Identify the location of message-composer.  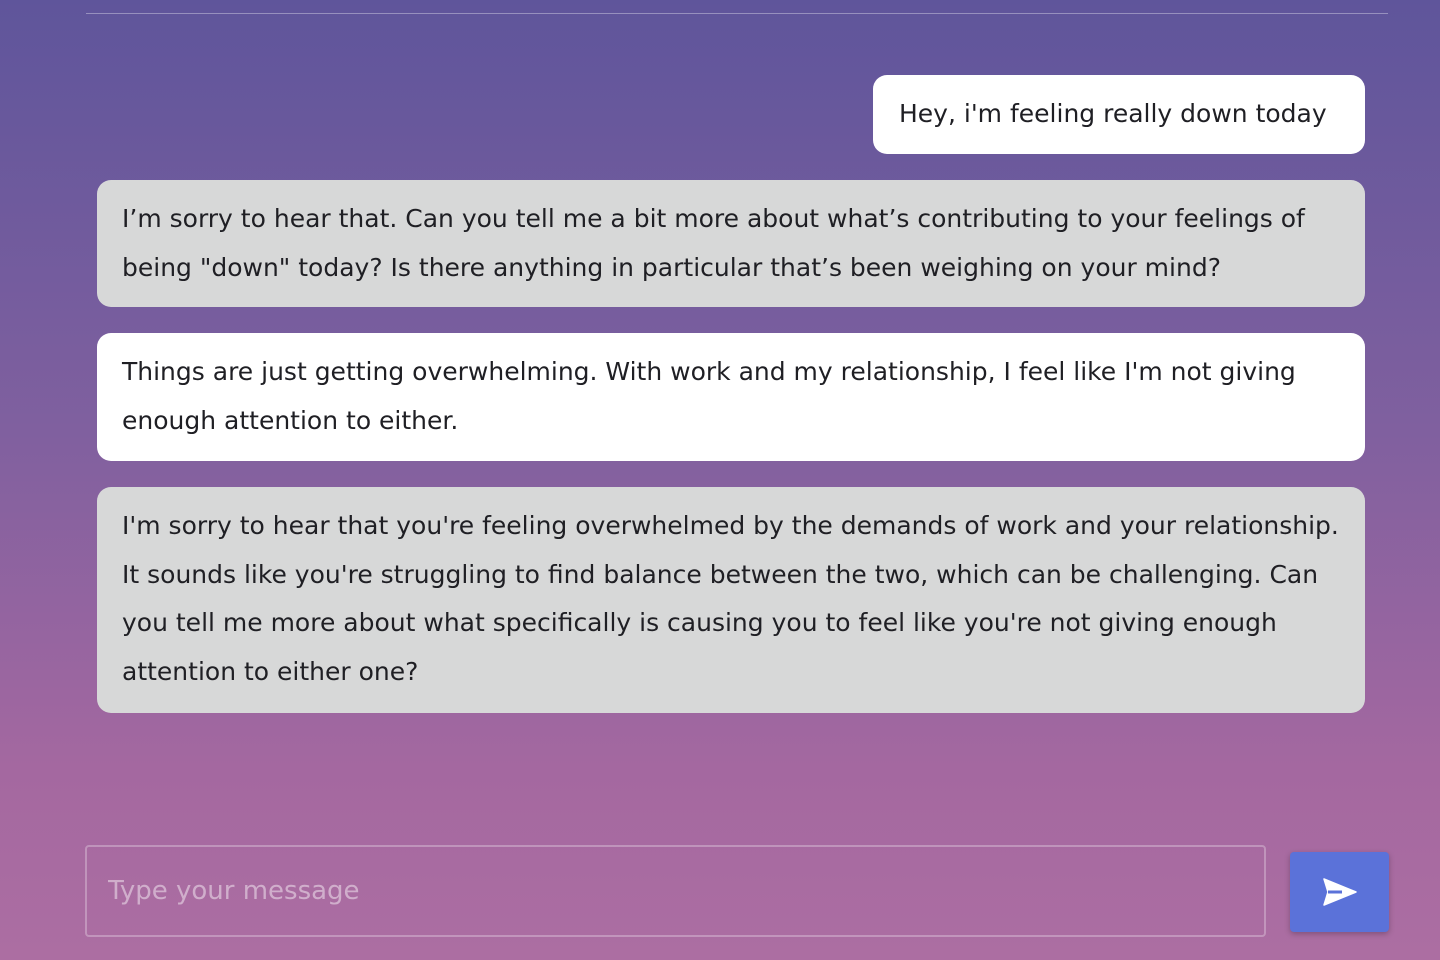
(737, 891).